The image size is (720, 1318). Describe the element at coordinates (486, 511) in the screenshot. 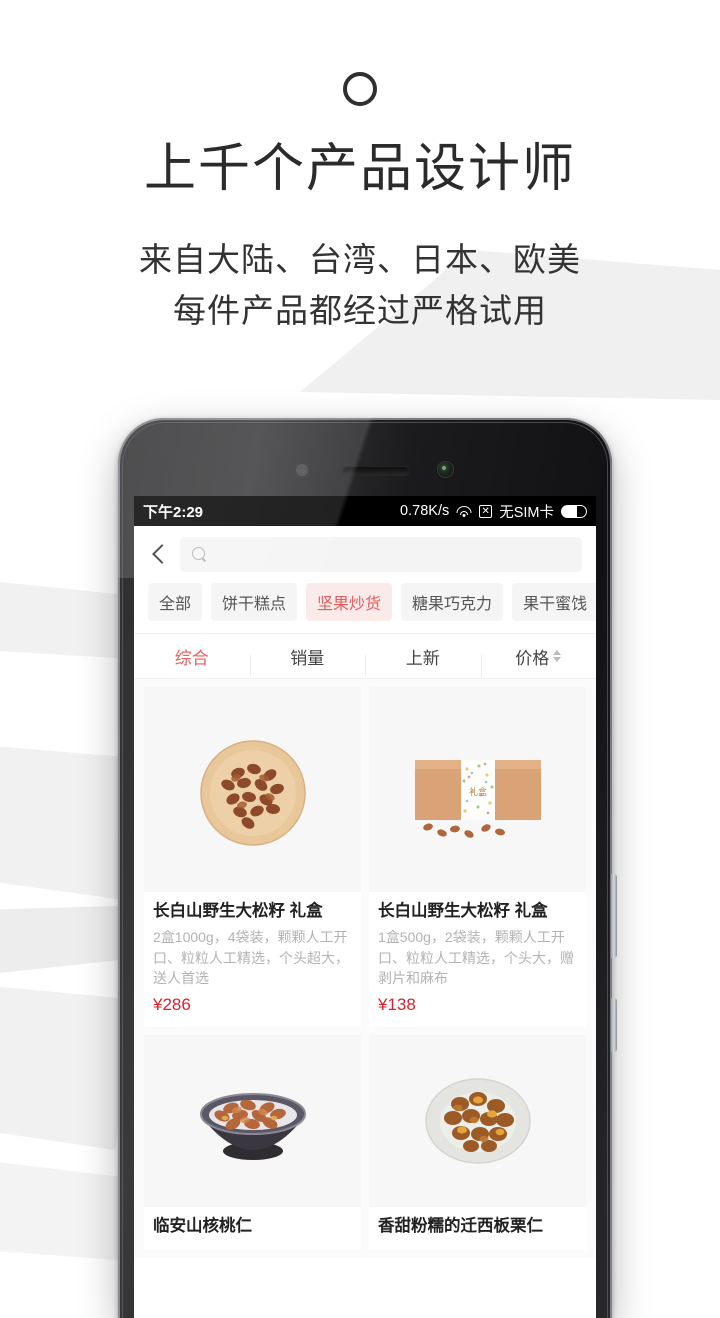

I see `no-signal-x-icon: ✕` at that location.